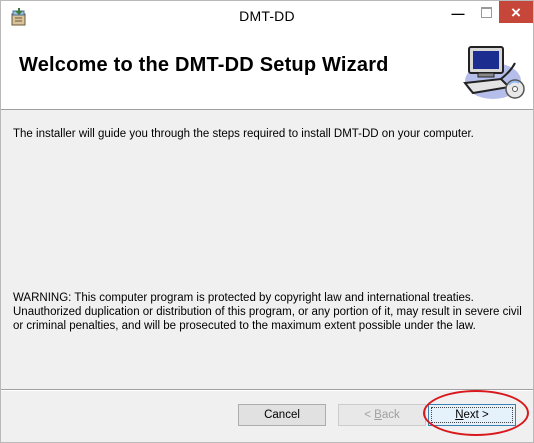  I want to click on next-button-label: Next >, so click(472, 415).